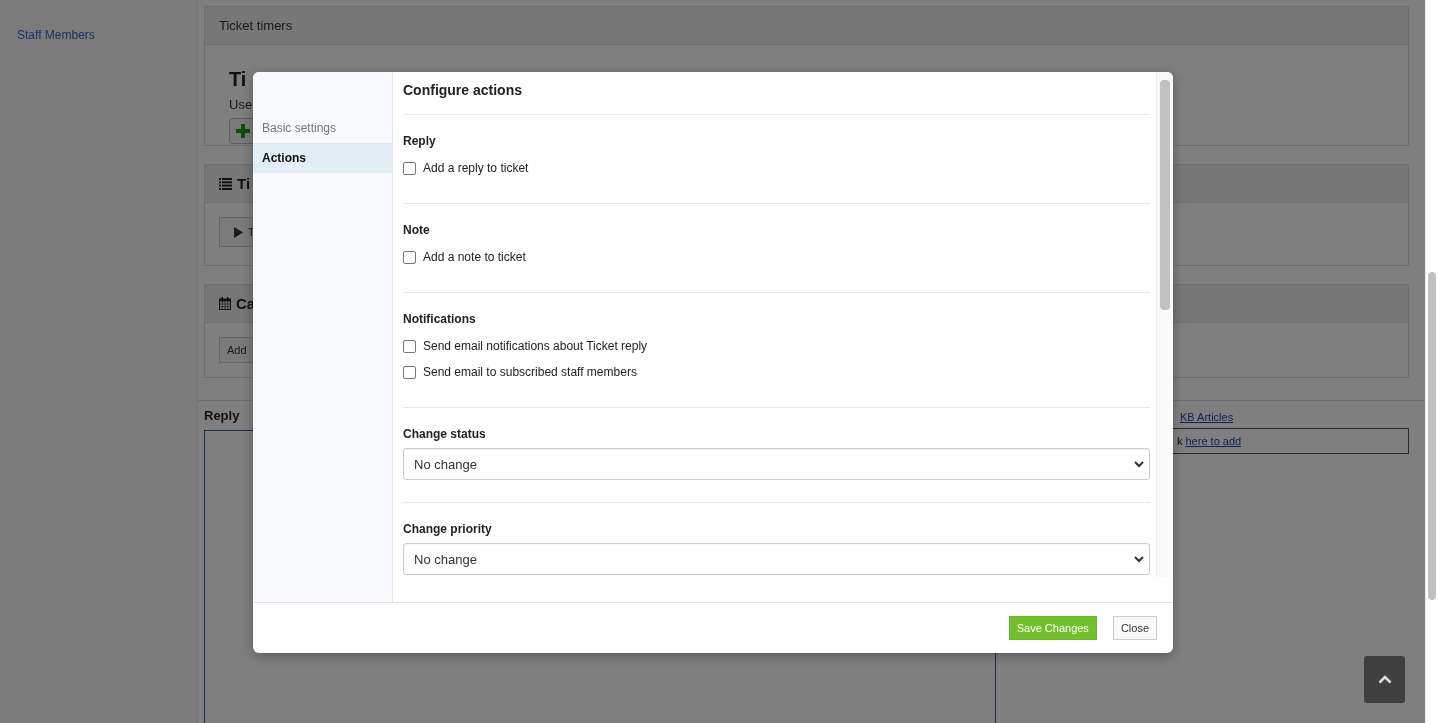  Describe the element at coordinates (256, 25) in the screenshot. I see `panel-title: Ticket timers` at that location.